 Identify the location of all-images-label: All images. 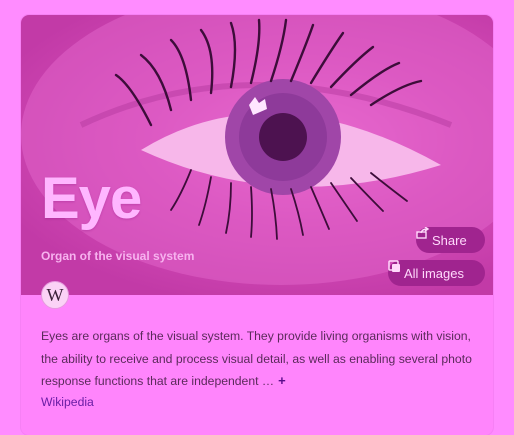
(434, 273).